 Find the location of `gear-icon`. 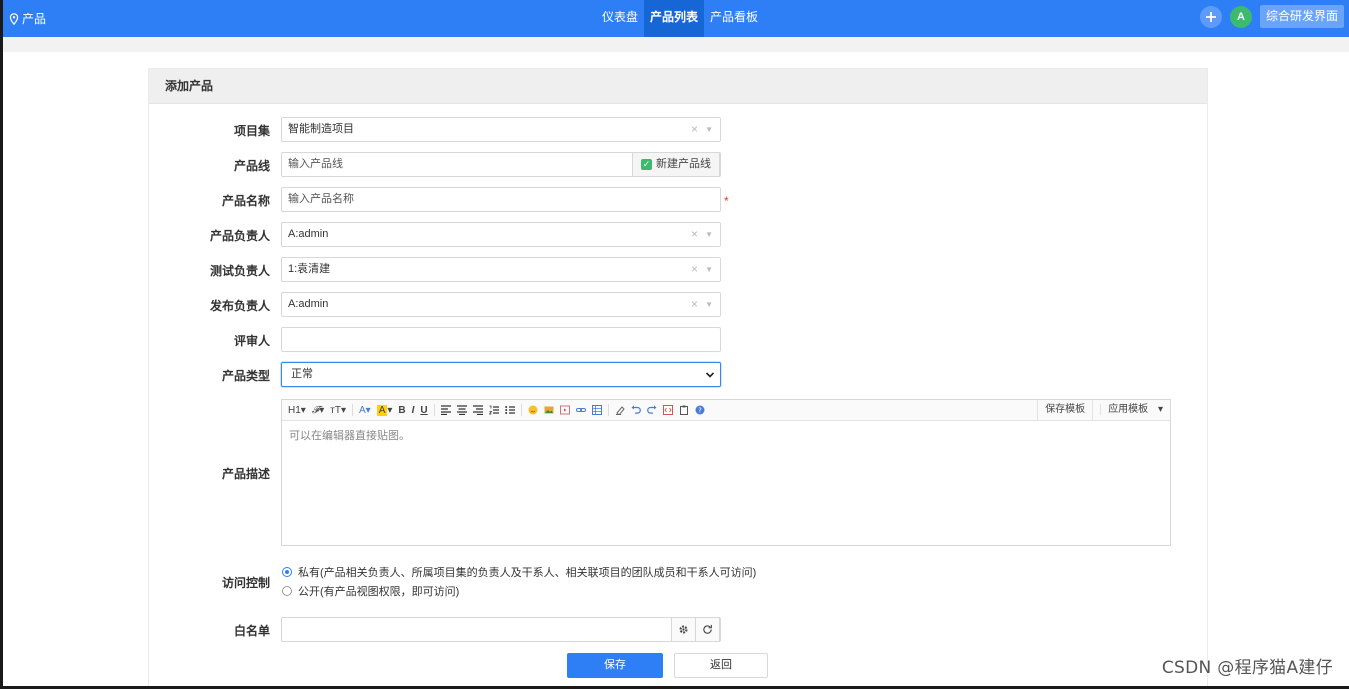

gear-icon is located at coordinates (683, 629).